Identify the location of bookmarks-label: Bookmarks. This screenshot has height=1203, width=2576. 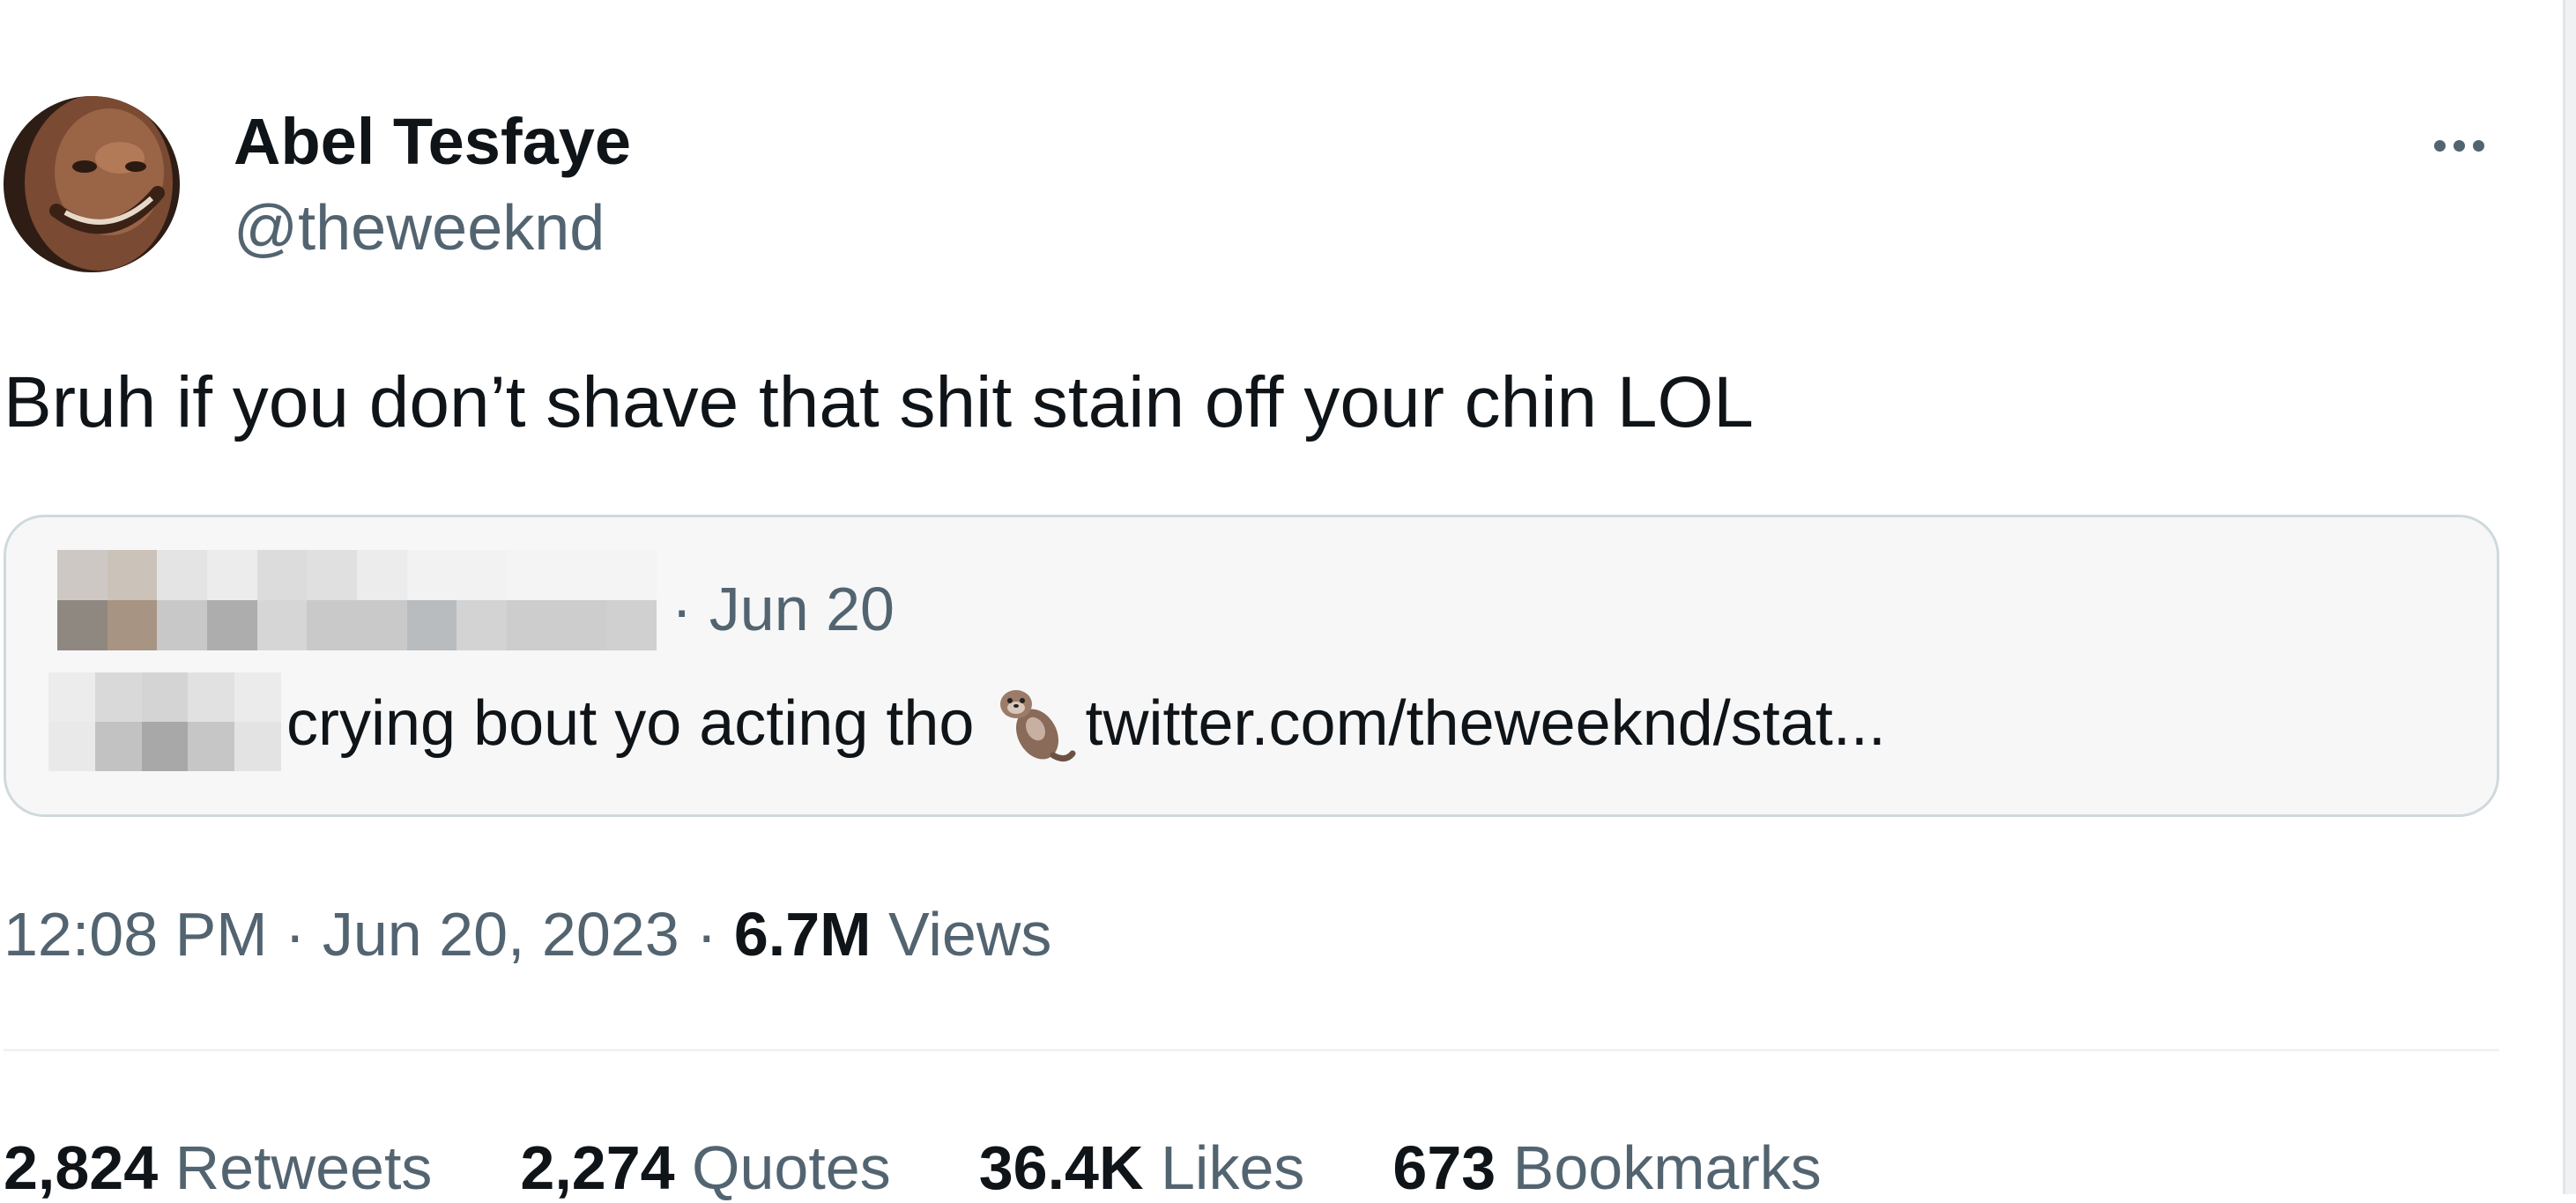
(1667, 1167).